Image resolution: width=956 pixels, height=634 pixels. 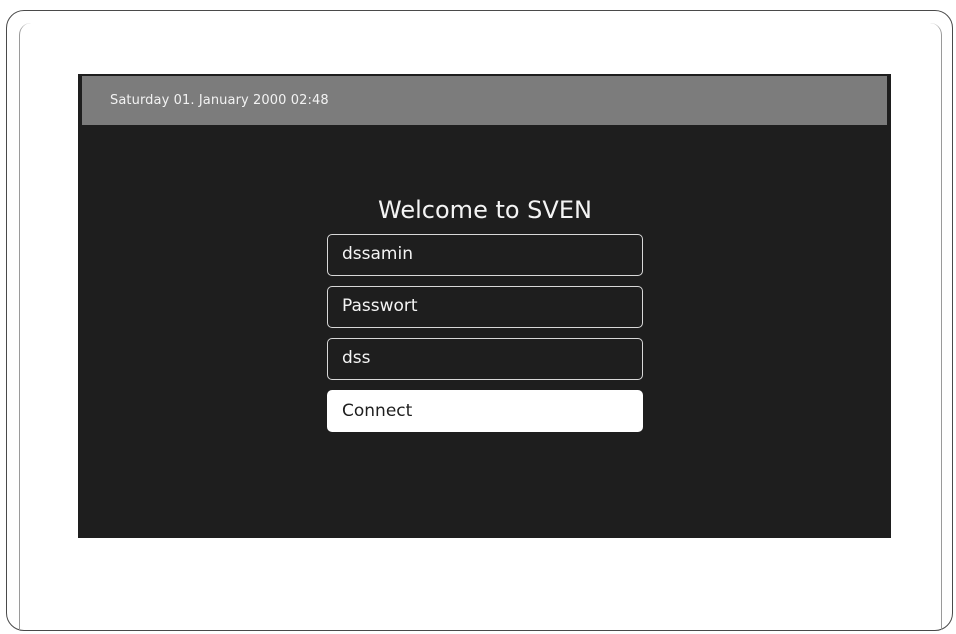 What do you see at coordinates (485, 359) in the screenshot?
I see `server-field: dss` at bounding box center [485, 359].